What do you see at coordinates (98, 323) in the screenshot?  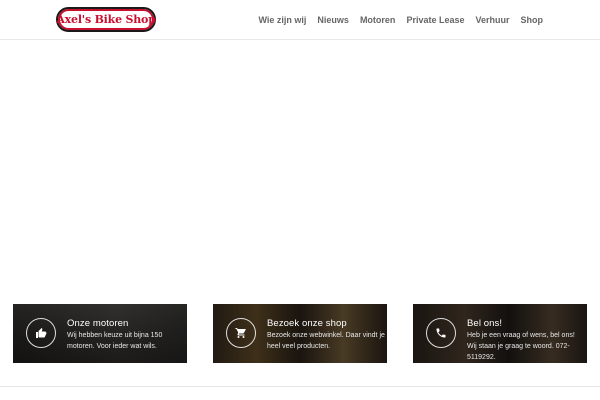 I see `card-title: Onze motoren` at bounding box center [98, 323].